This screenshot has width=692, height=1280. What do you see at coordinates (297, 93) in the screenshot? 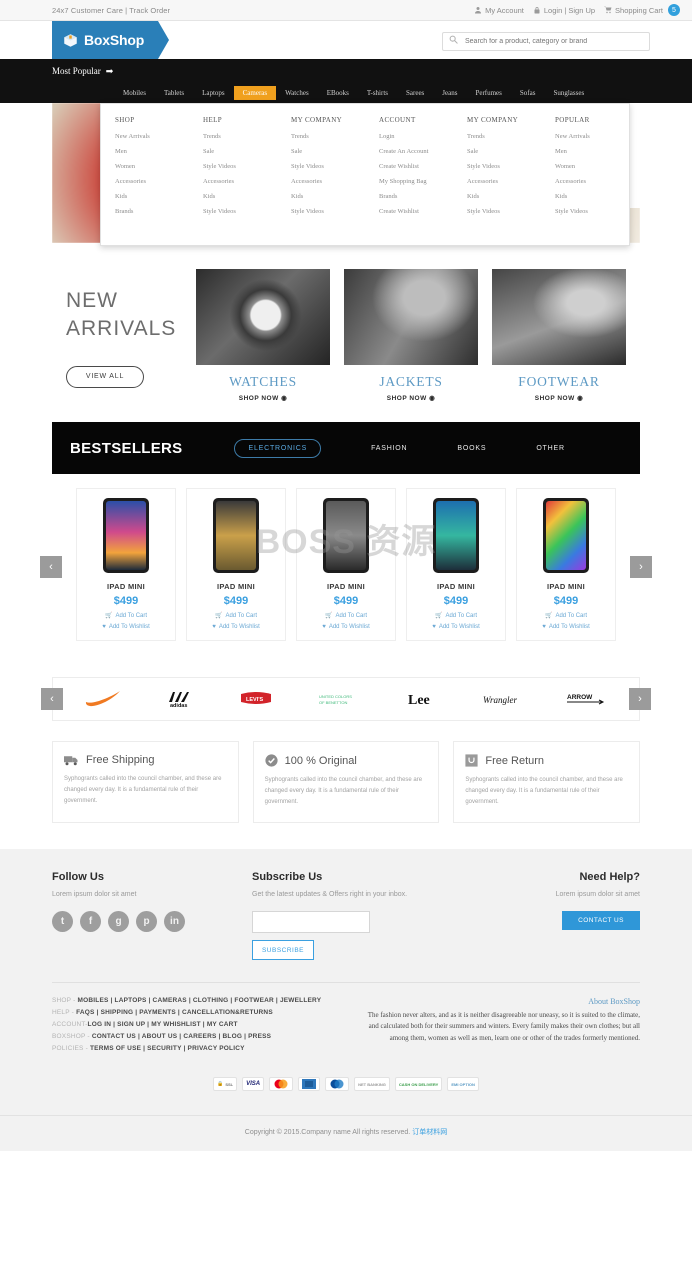
I see `nav-item-watches: Watches` at bounding box center [297, 93].